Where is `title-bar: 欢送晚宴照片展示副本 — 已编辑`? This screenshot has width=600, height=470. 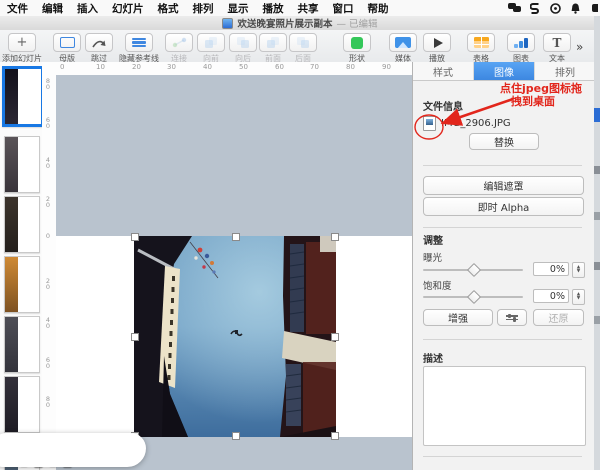 title-bar: 欢送晚宴照片展示副本 — 已编辑 is located at coordinates (300, 23).